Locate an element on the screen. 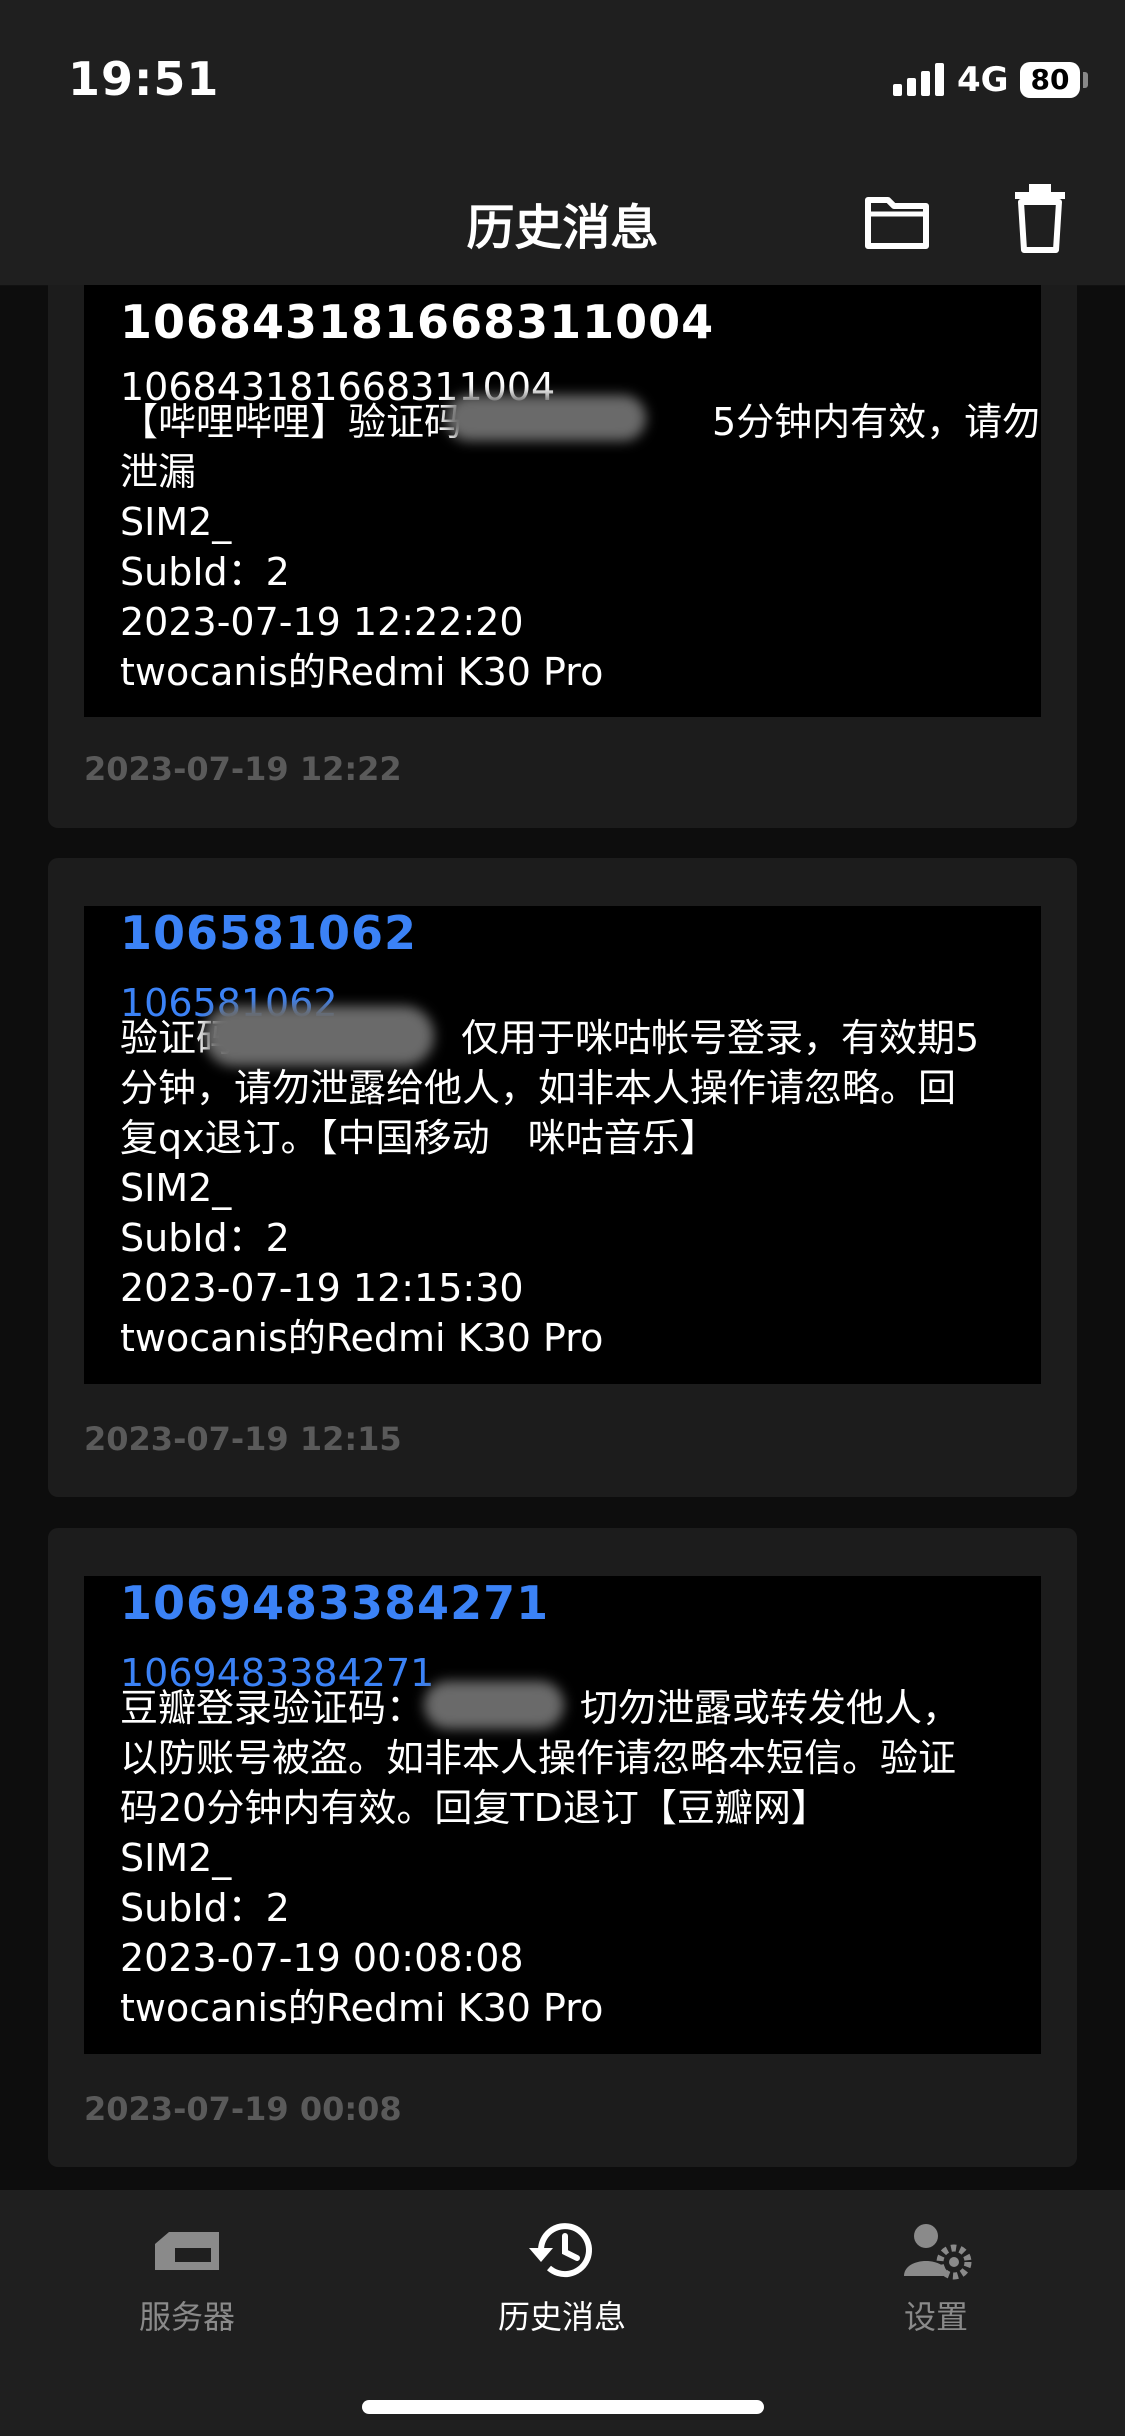 The image size is (1125, 2436). message-title: 1069483384271 is located at coordinates (335, 1603).